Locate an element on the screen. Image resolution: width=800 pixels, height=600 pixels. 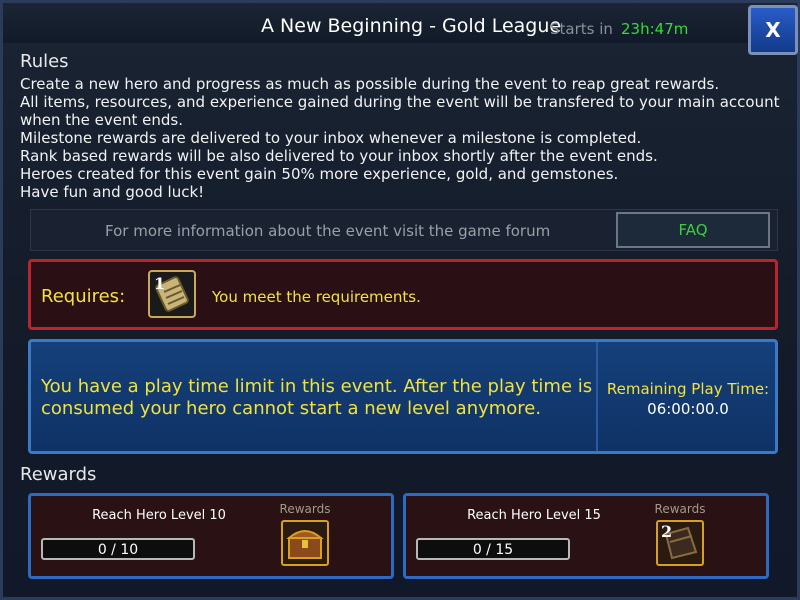
rules-heading: Rules is located at coordinates (44, 61).